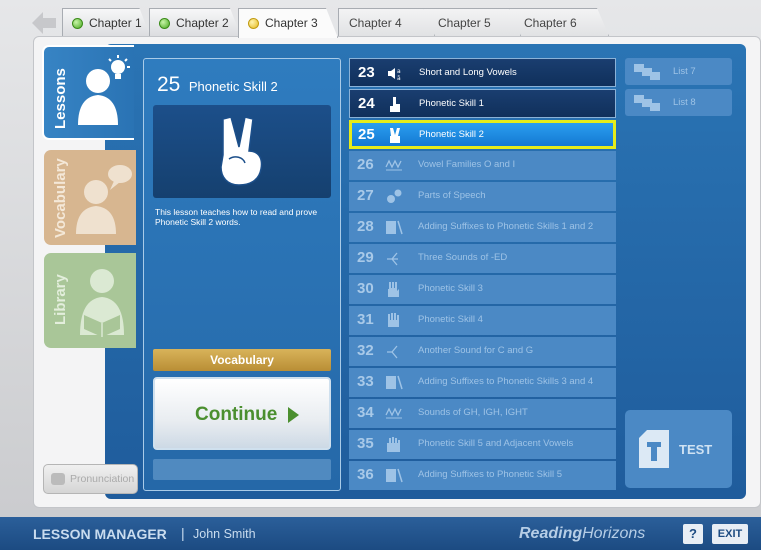 Image resolution: width=761 pixels, height=550 pixels. What do you see at coordinates (452, 195) in the screenshot?
I see `lesson-row-title: Parts of Speech` at bounding box center [452, 195].